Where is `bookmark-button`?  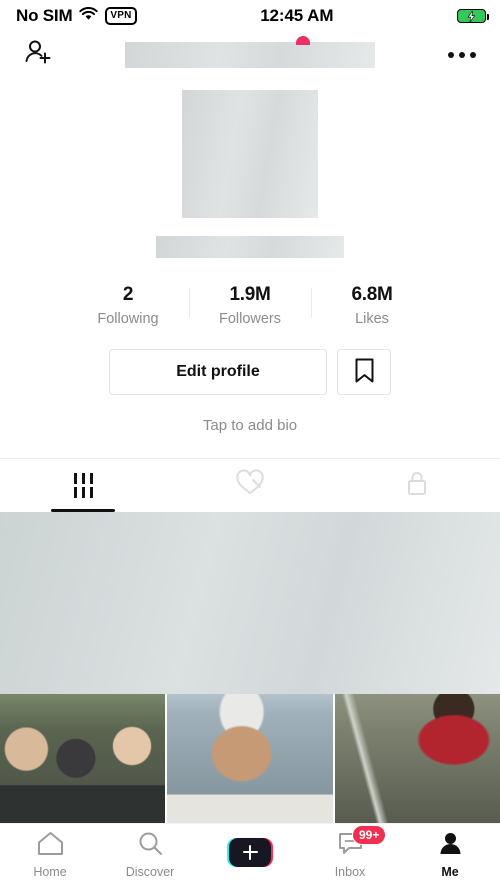
bookmark-button is located at coordinates (364, 372).